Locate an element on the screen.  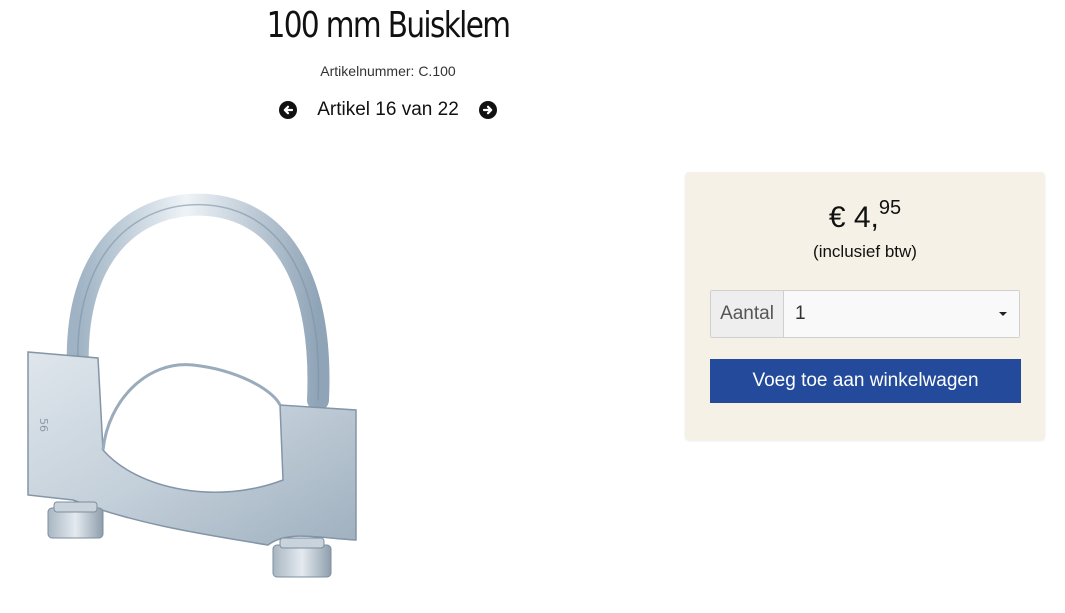
quantity-select: 1 is located at coordinates (901, 314).